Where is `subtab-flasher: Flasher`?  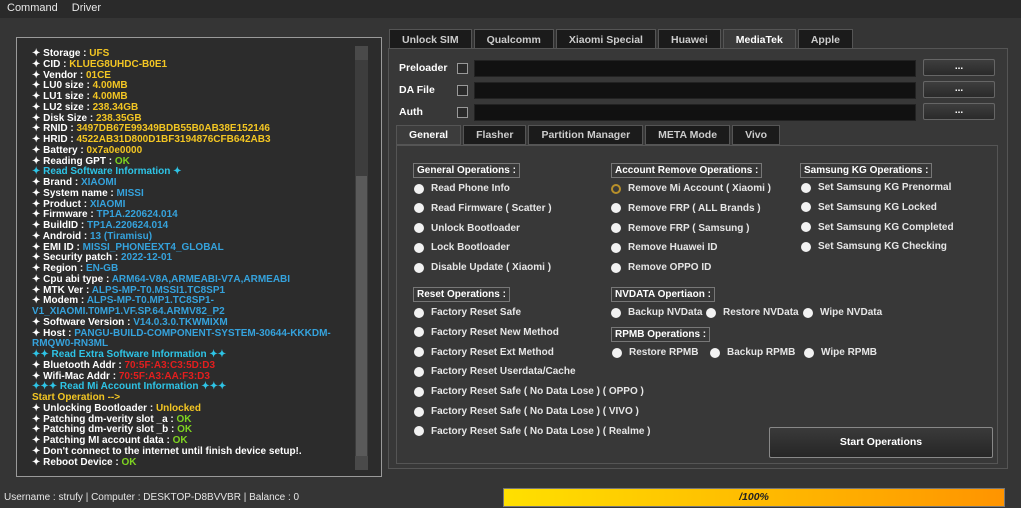 subtab-flasher: Flasher is located at coordinates (495, 135).